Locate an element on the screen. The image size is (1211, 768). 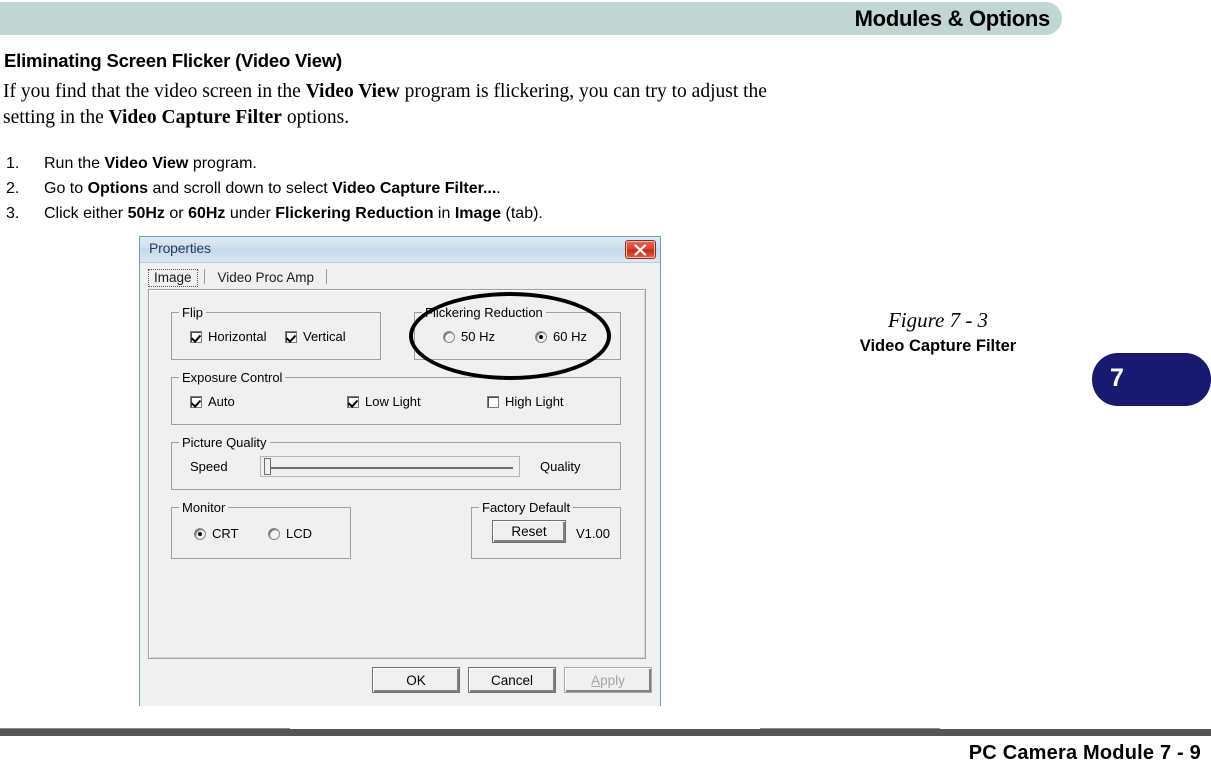
intro-text-3: options. is located at coordinates (315, 117).